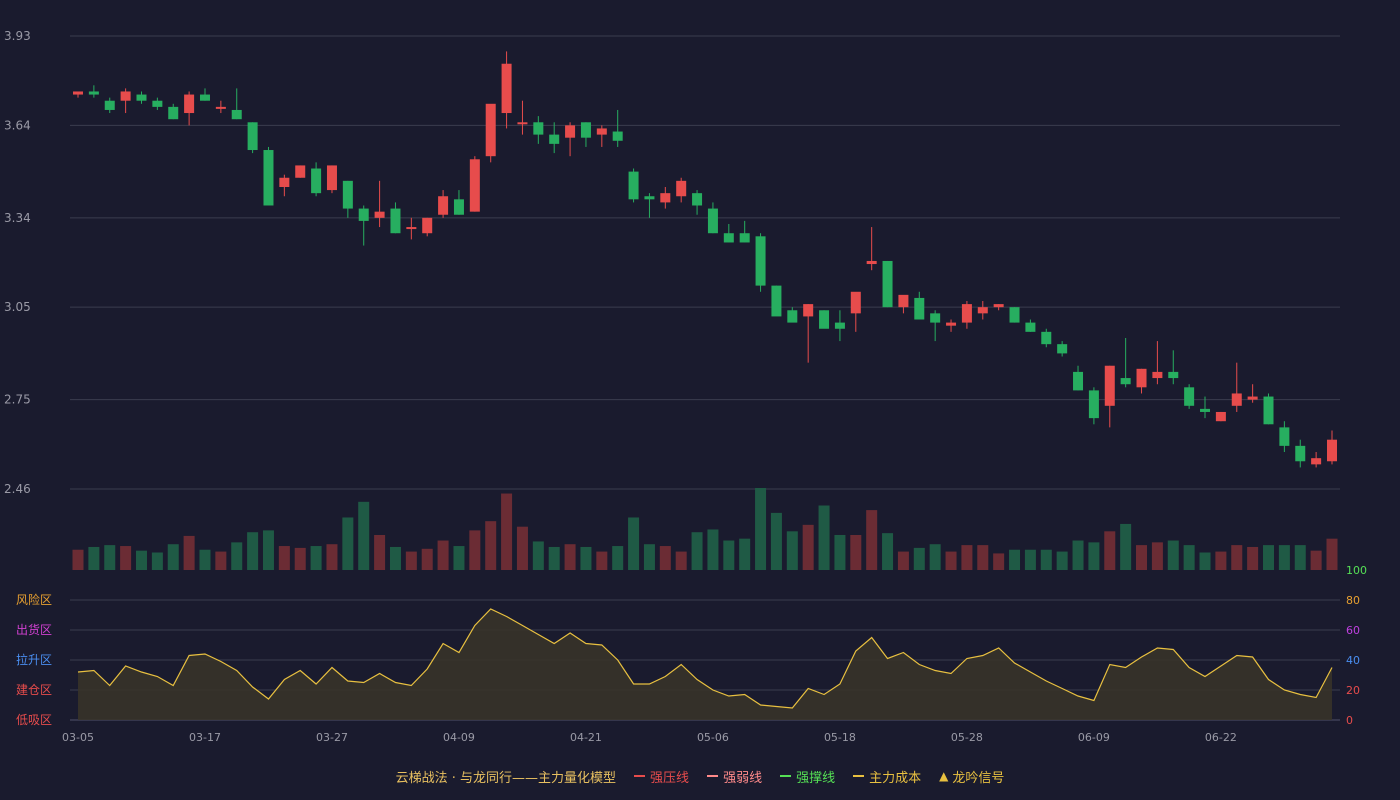  Describe the element at coordinates (816, 778) in the screenshot. I see `legend-label-support: 强撑线` at that location.